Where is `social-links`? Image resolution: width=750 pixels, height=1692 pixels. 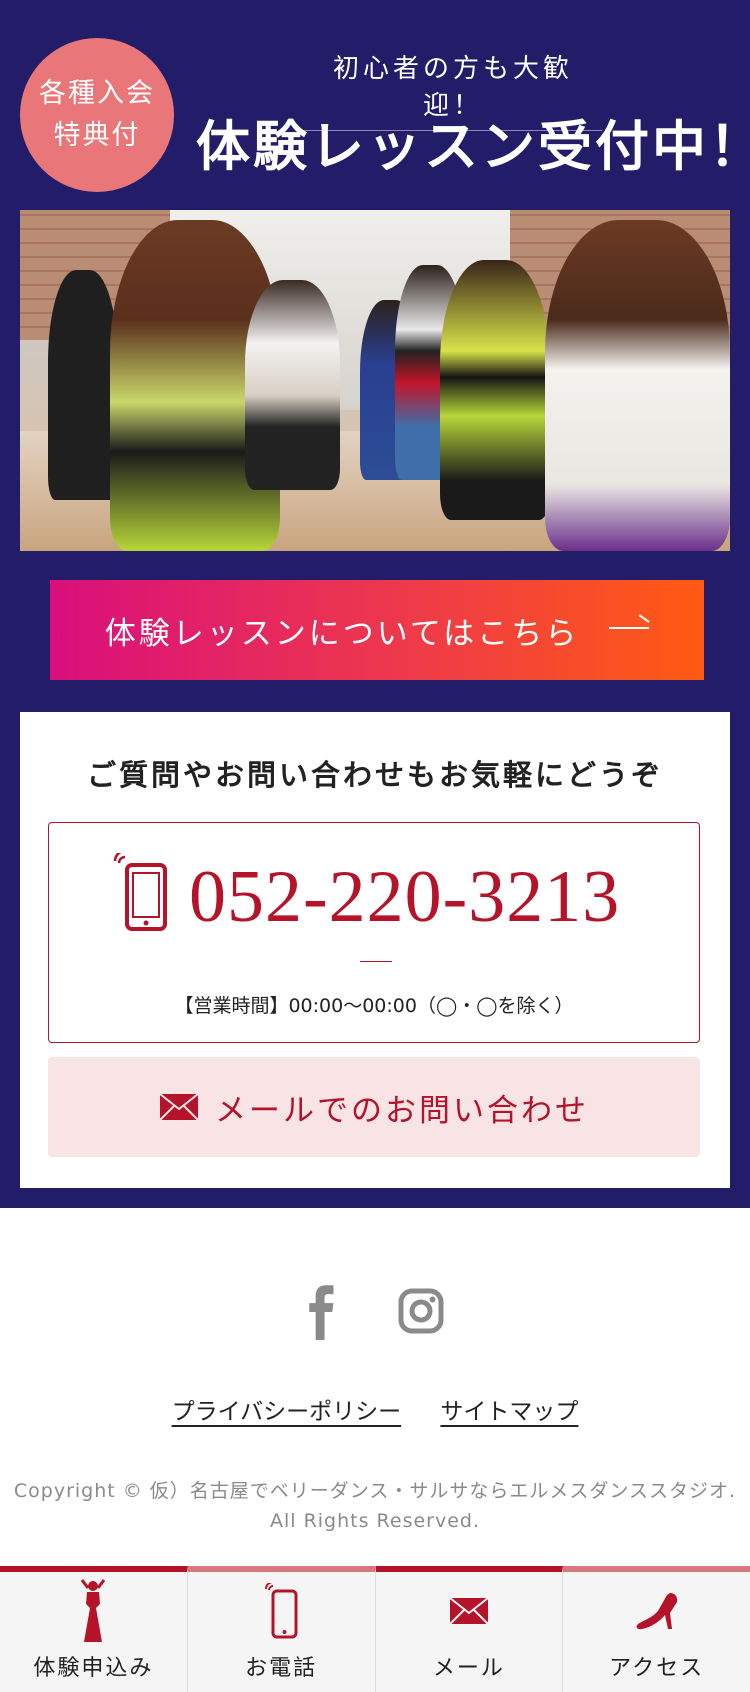
social-links is located at coordinates (375, 1312).